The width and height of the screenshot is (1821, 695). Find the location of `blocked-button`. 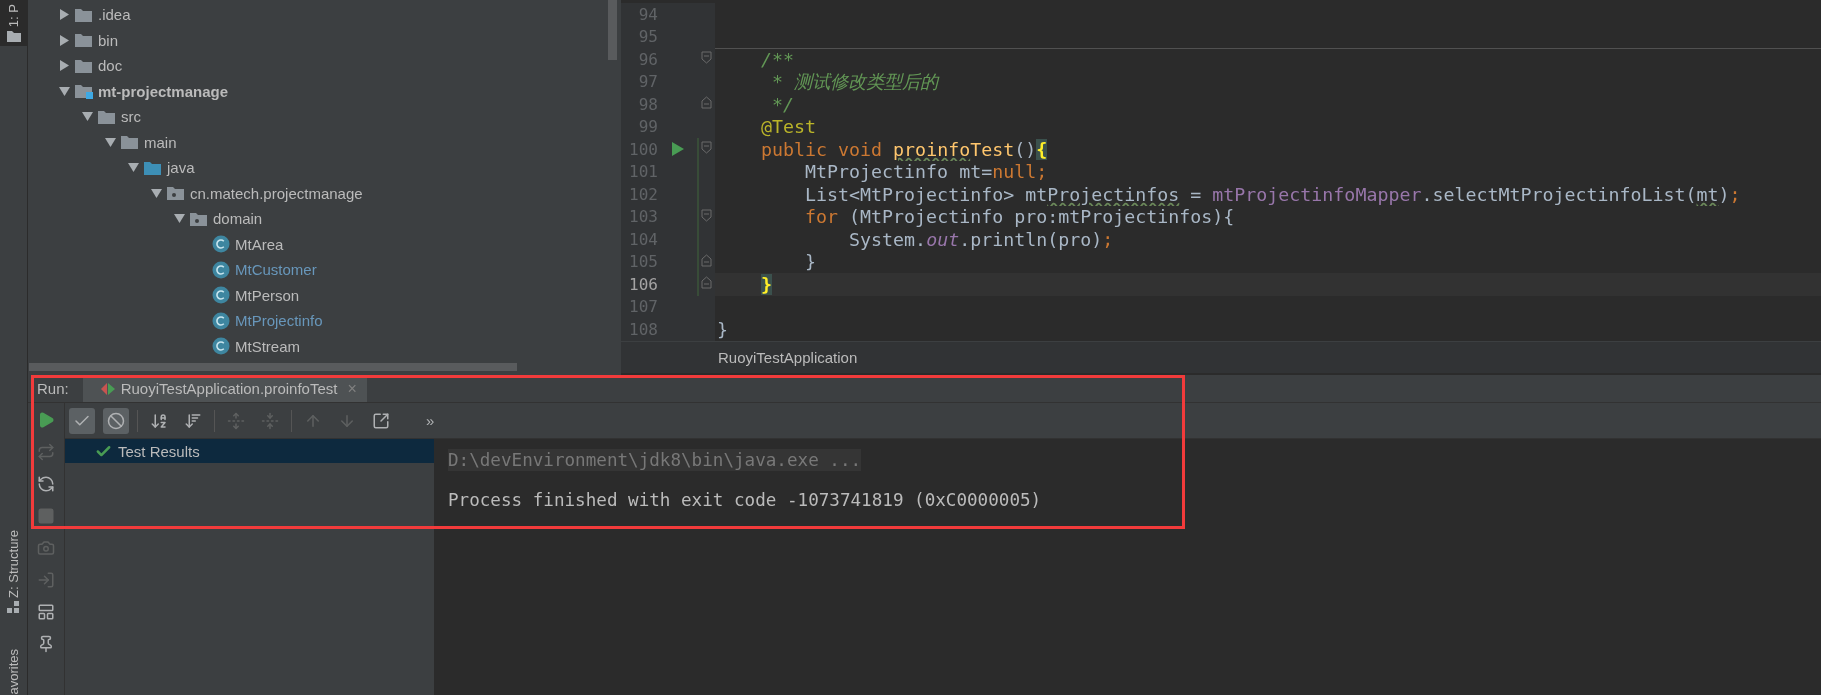

blocked-button is located at coordinates (116, 420).